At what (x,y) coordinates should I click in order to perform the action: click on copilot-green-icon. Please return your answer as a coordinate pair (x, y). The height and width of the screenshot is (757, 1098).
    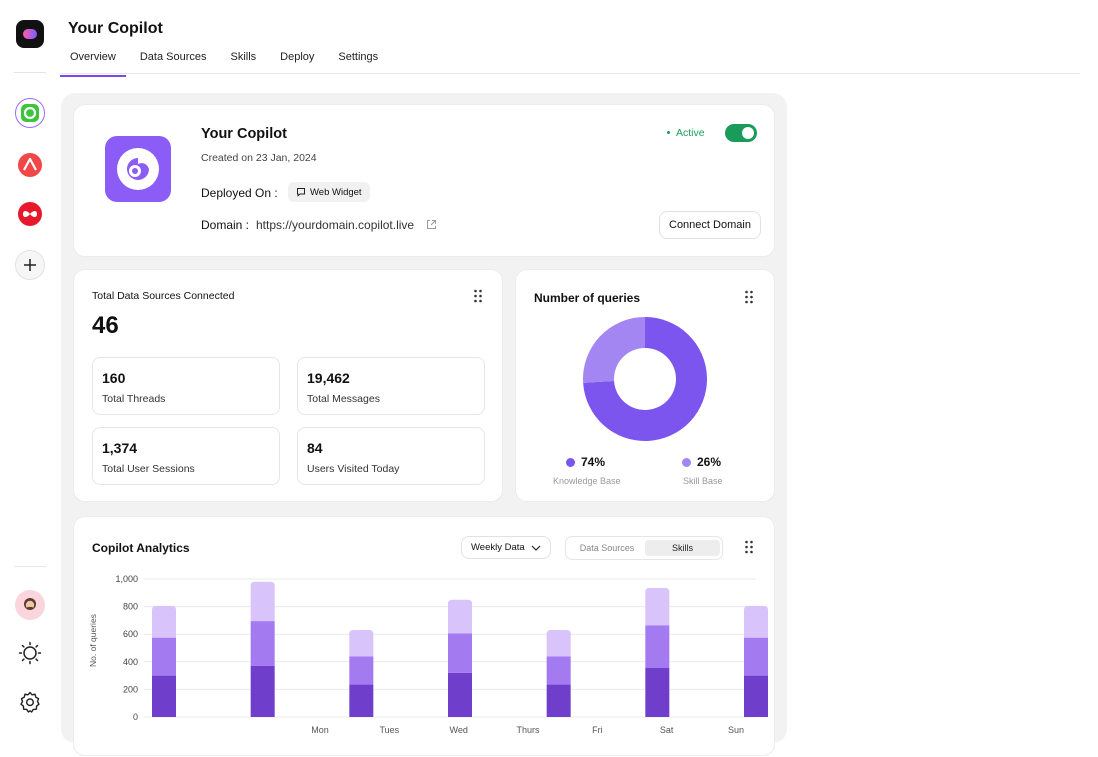
    Looking at the image, I should click on (30, 113).